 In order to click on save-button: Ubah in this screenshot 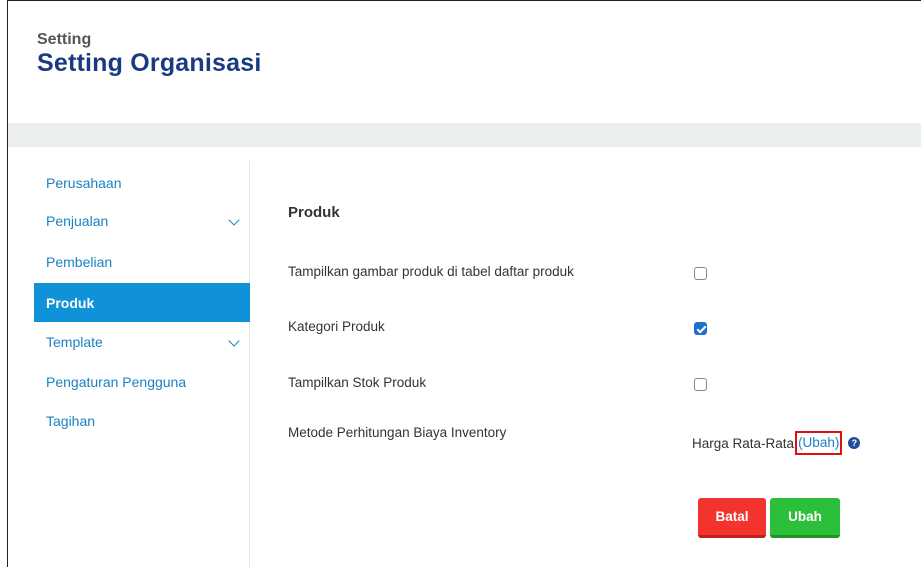, I will do `click(805, 518)`.